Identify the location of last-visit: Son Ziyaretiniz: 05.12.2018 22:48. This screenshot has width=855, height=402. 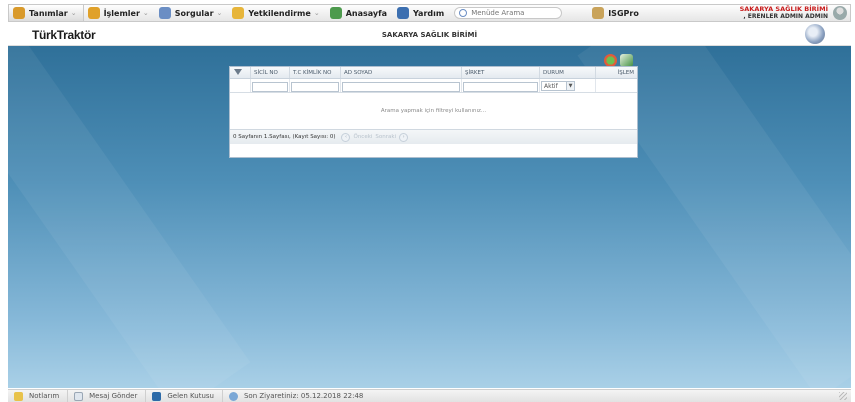
(297, 396).